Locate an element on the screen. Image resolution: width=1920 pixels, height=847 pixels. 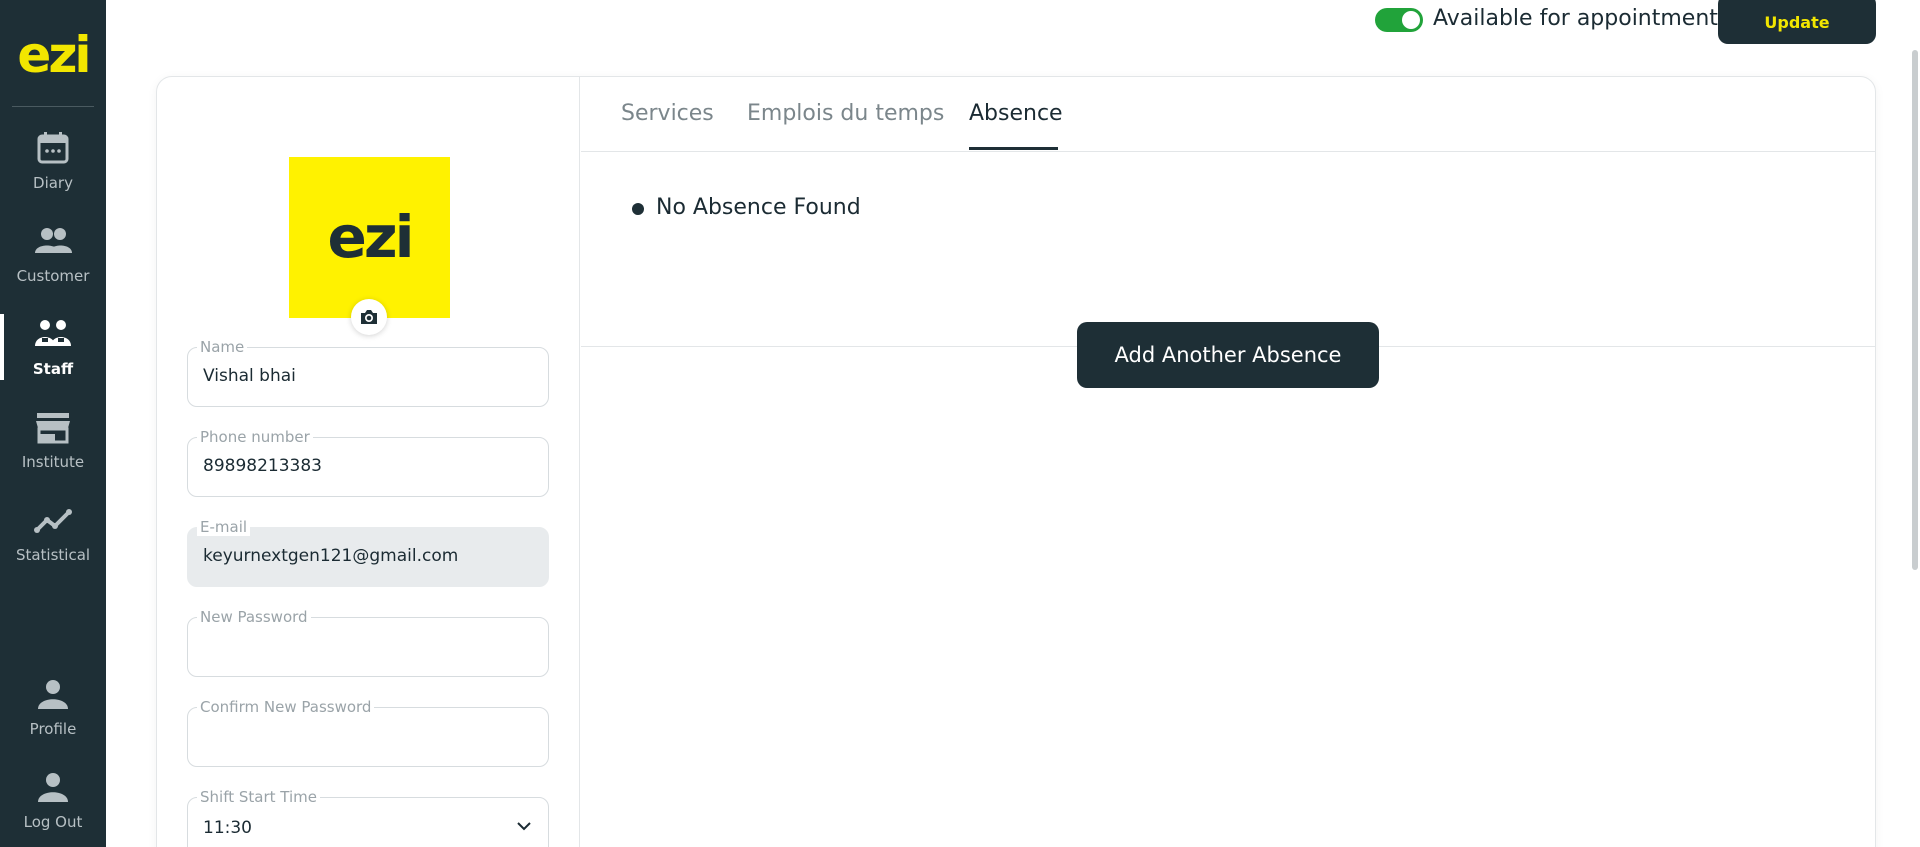
chart-line-icon is located at coordinates (53, 521).